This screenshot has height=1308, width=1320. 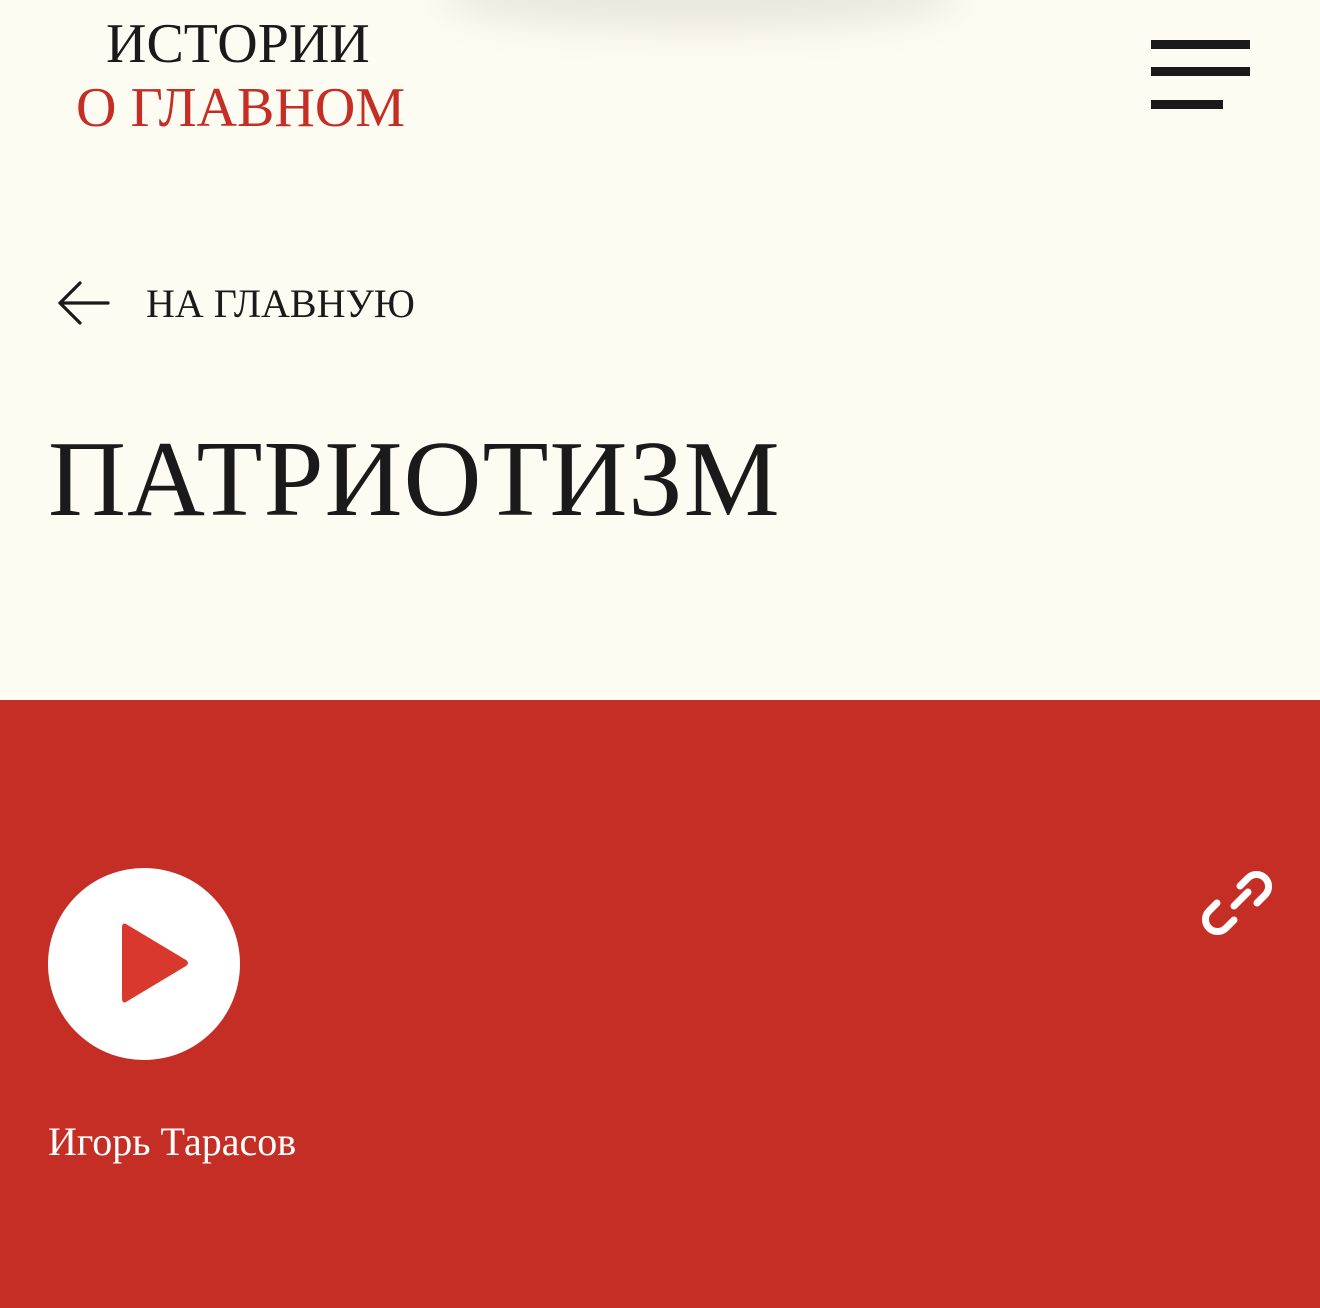 I want to click on logo-line-2: О ГЛАВНОМ, so click(x=241, y=108).